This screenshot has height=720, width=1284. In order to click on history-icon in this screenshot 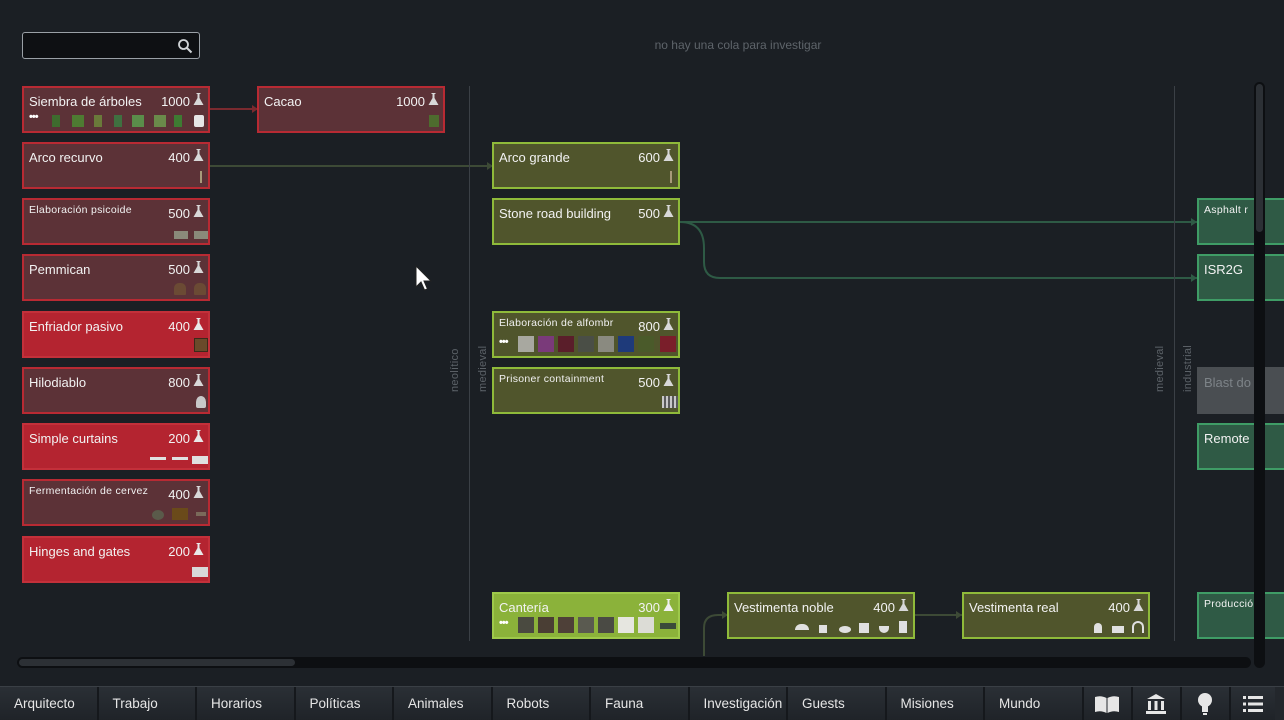, I will do `click(1157, 703)`.